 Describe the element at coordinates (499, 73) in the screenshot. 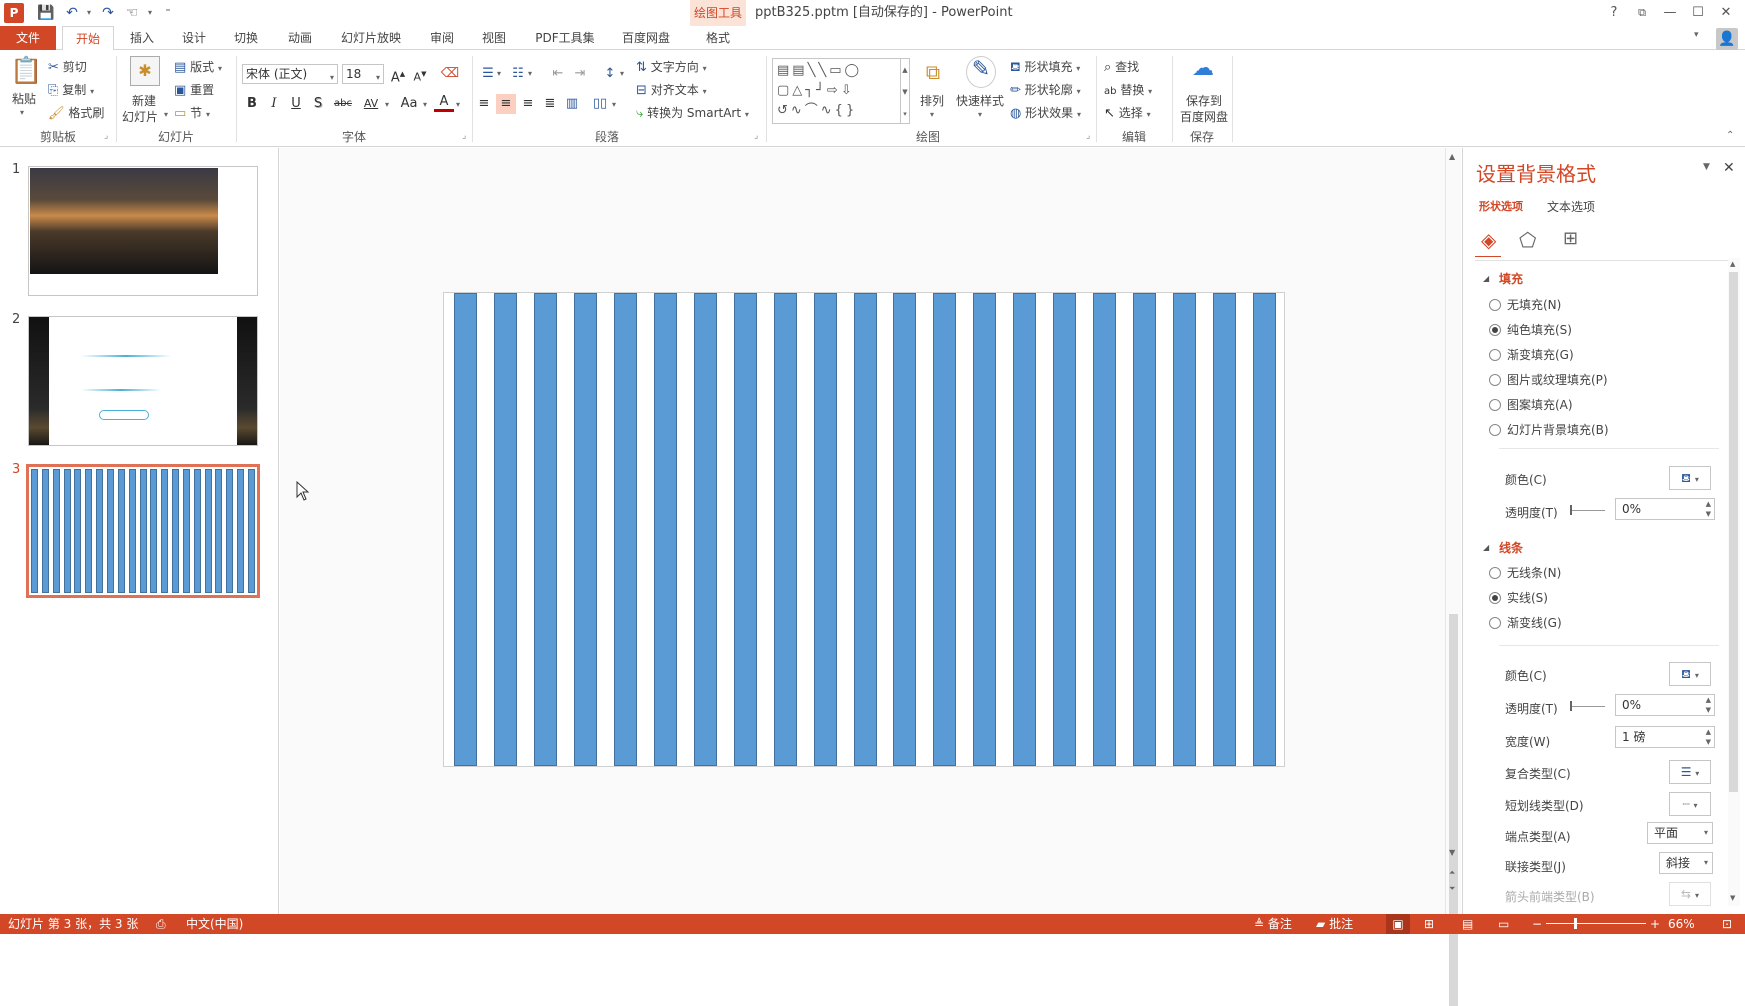

I see `bullets-dropdown-icon: ▾` at that location.